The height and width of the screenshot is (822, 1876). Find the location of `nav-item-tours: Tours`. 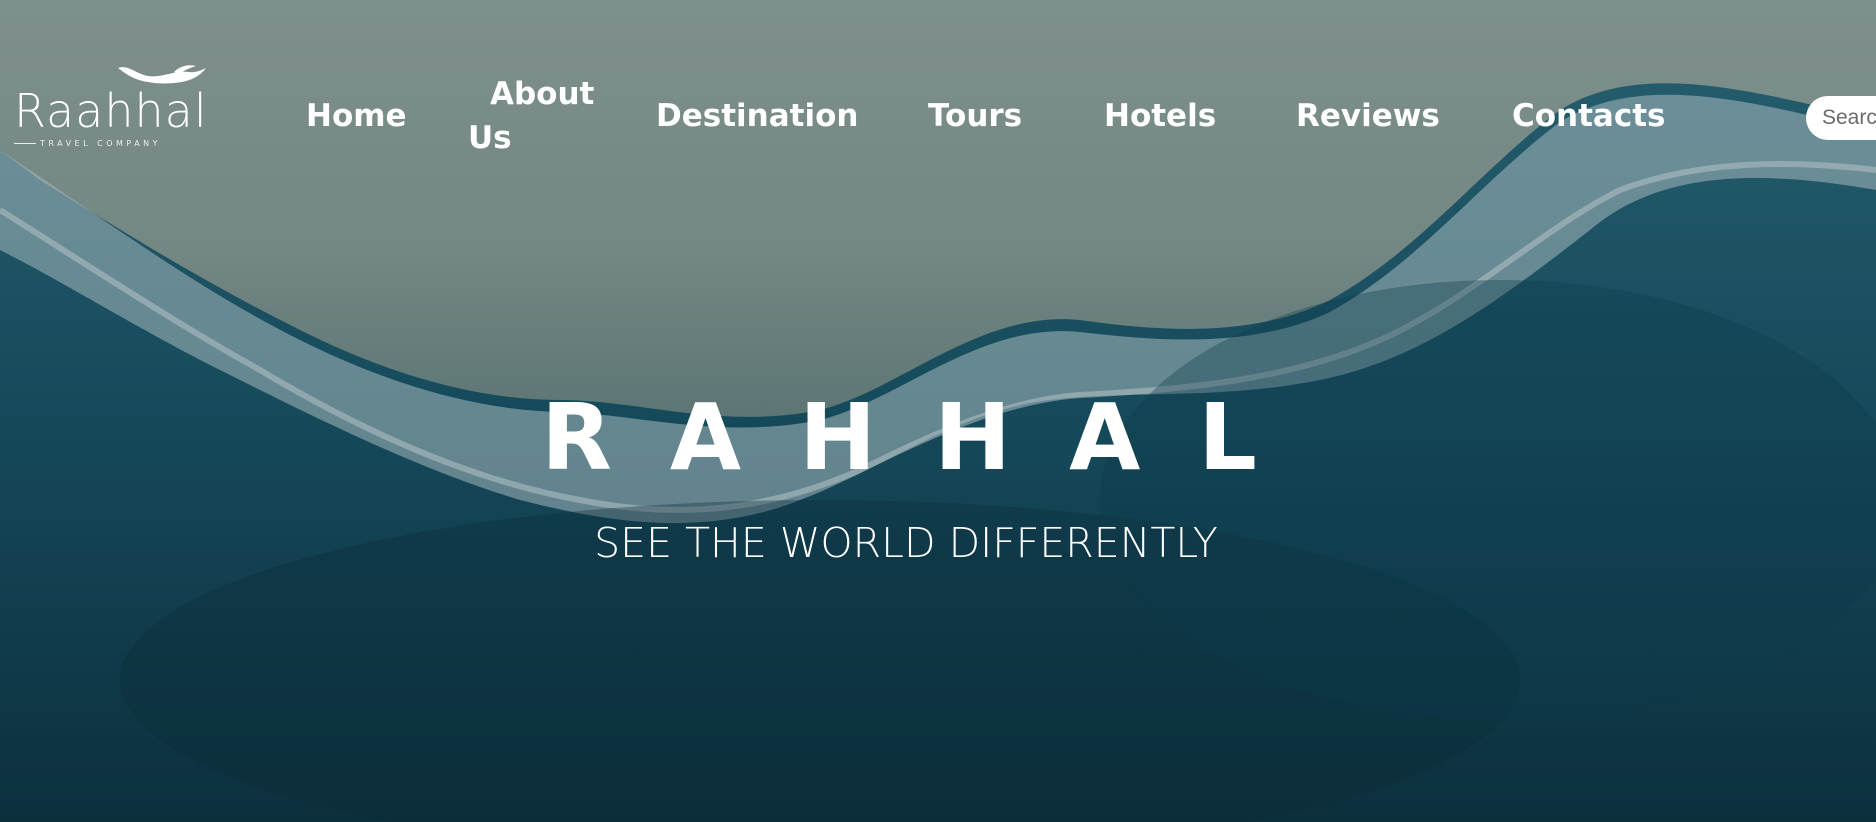

nav-item-tours: Tours is located at coordinates (975, 116).